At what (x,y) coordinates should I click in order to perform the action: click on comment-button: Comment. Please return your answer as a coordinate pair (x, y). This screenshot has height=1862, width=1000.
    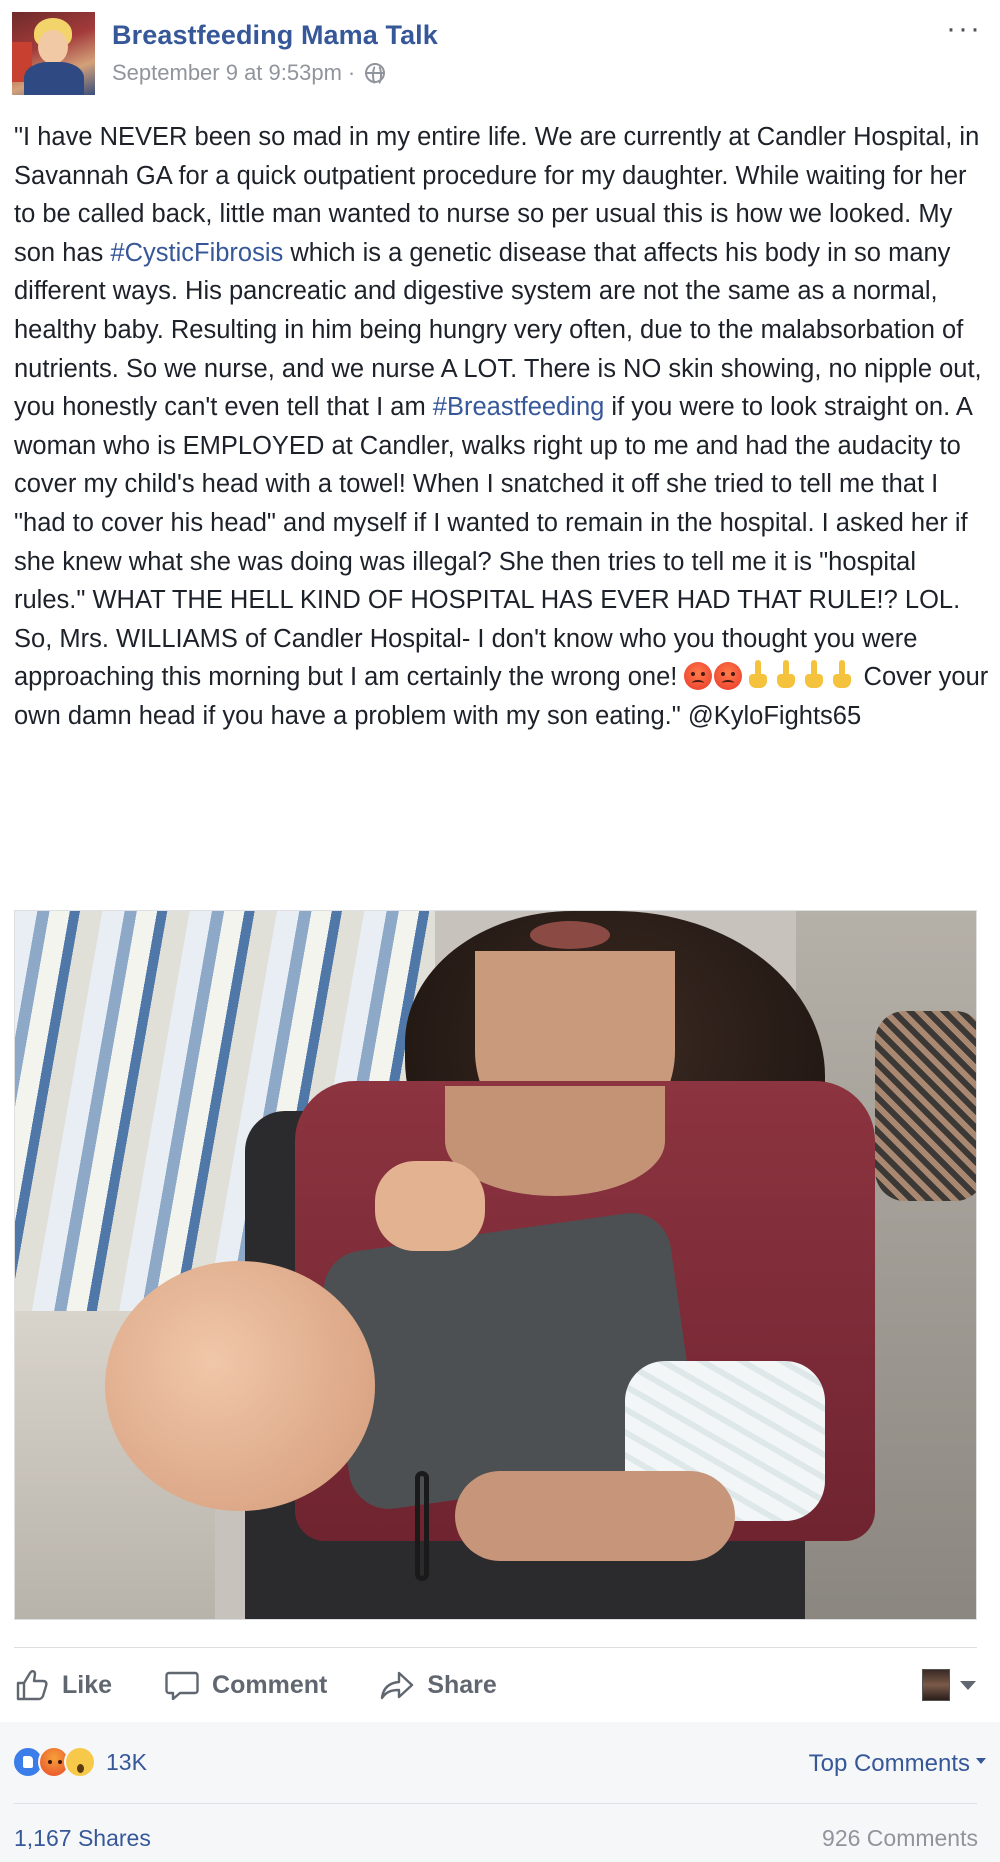
    Looking at the image, I should click on (245, 1685).